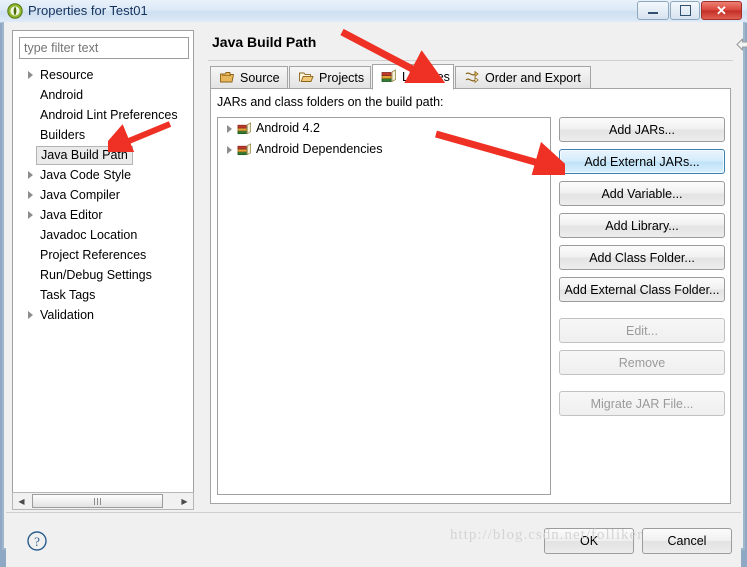  Describe the element at coordinates (109, 115) in the screenshot. I see `sidebar-item-label: Android Lint Preferences` at that location.